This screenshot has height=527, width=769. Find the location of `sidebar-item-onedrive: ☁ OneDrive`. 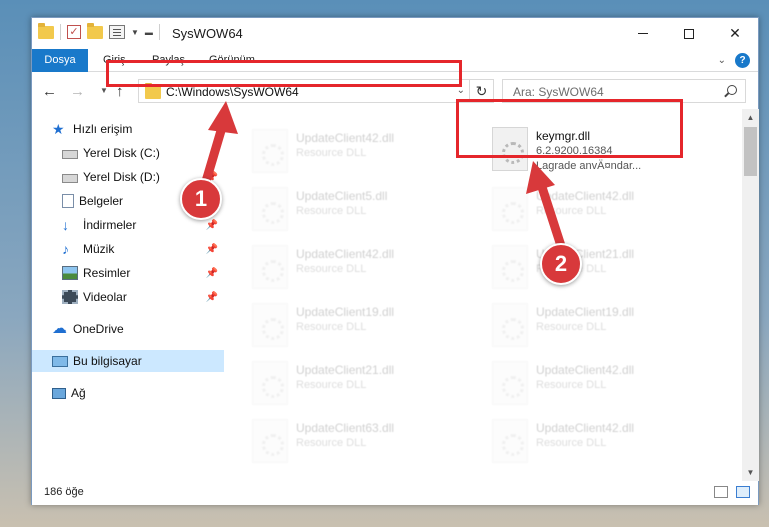

sidebar-item-onedrive: ☁ OneDrive is located at coordinates (128, 329).